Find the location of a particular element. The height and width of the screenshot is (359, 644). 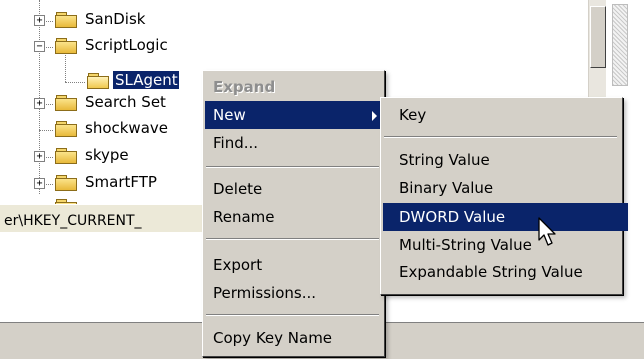

menu-item-copy-key-name: Copy Key Name is located at coordinates (293, 338).